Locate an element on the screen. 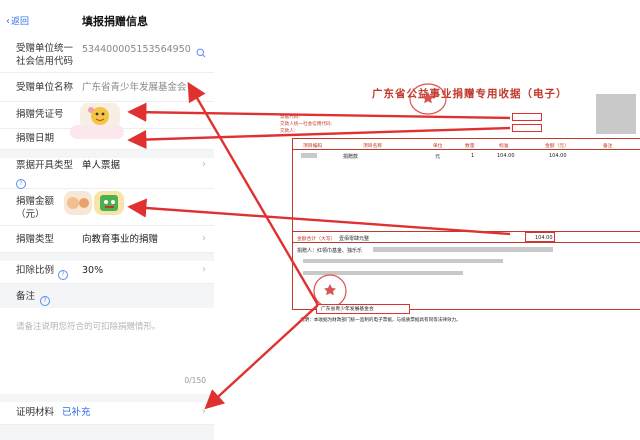  arrow-proof is located at coordinates (261, 357).